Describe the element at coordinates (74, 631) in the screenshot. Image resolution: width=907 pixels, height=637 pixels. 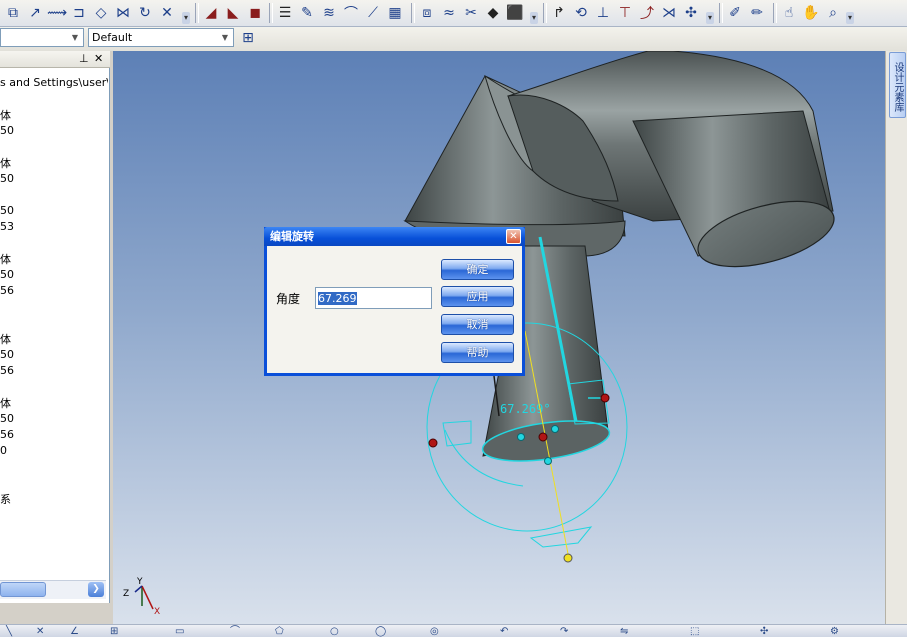
I see `angle-icon: ∠` at that location.